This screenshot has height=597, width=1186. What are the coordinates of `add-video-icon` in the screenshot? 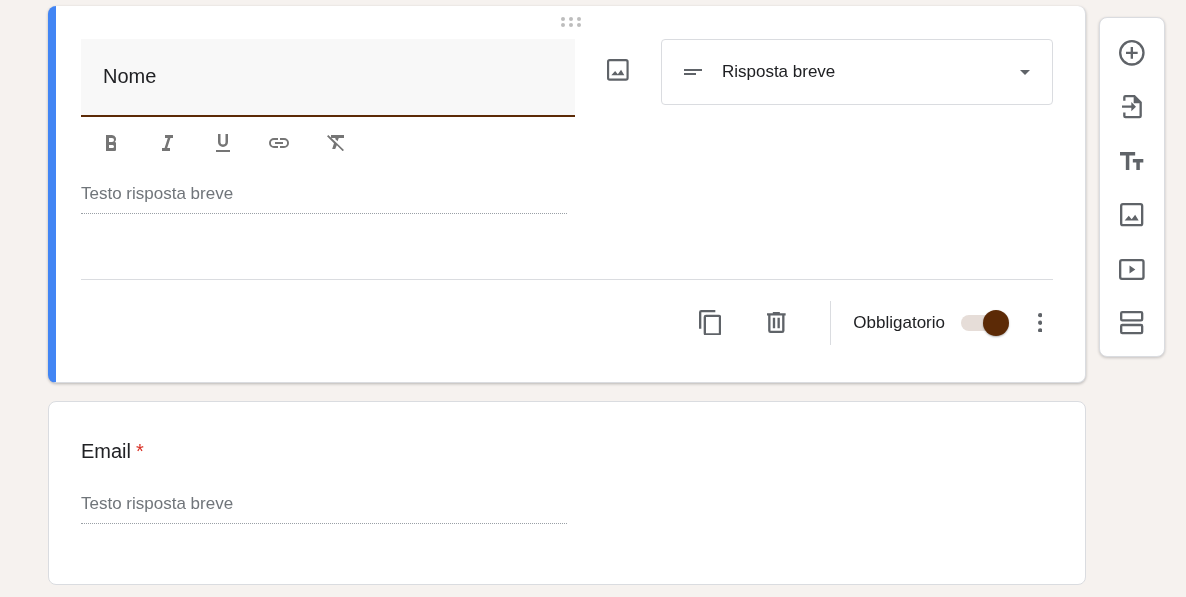 It's located at (1132, 269).